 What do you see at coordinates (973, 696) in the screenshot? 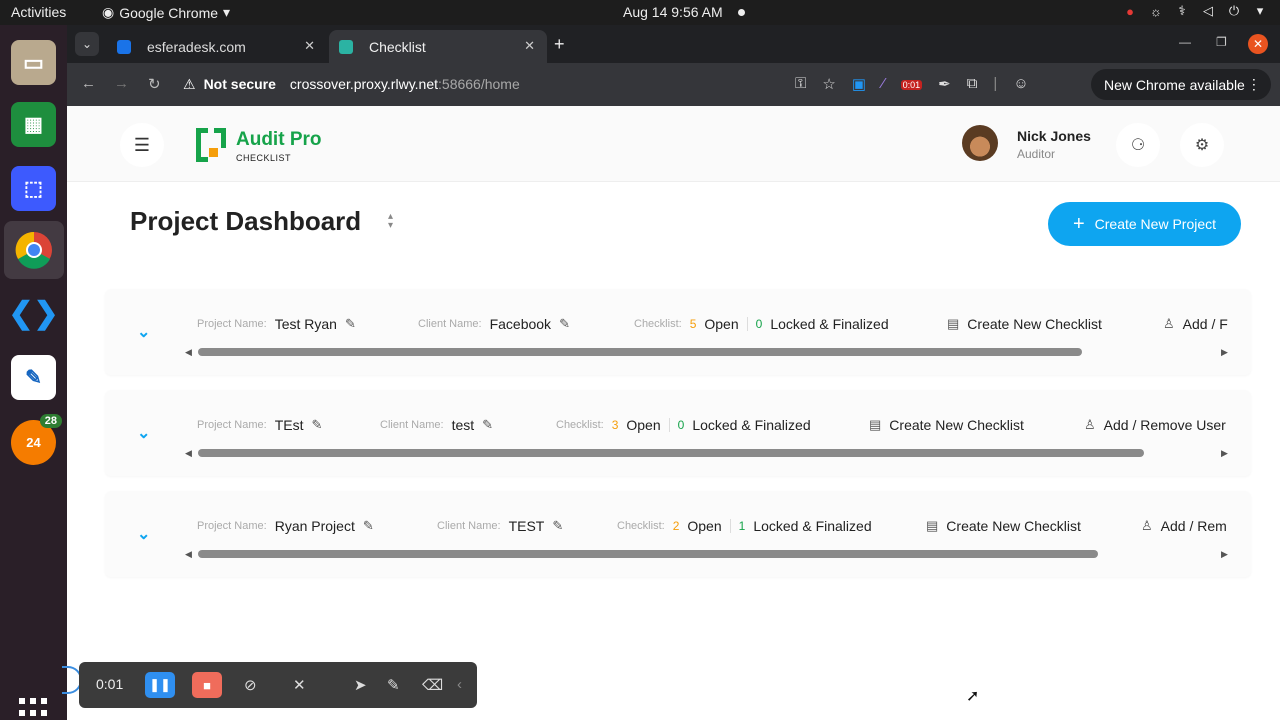
I see `mouse-cursor-icon: ➚` at bounding box center [973, 696].